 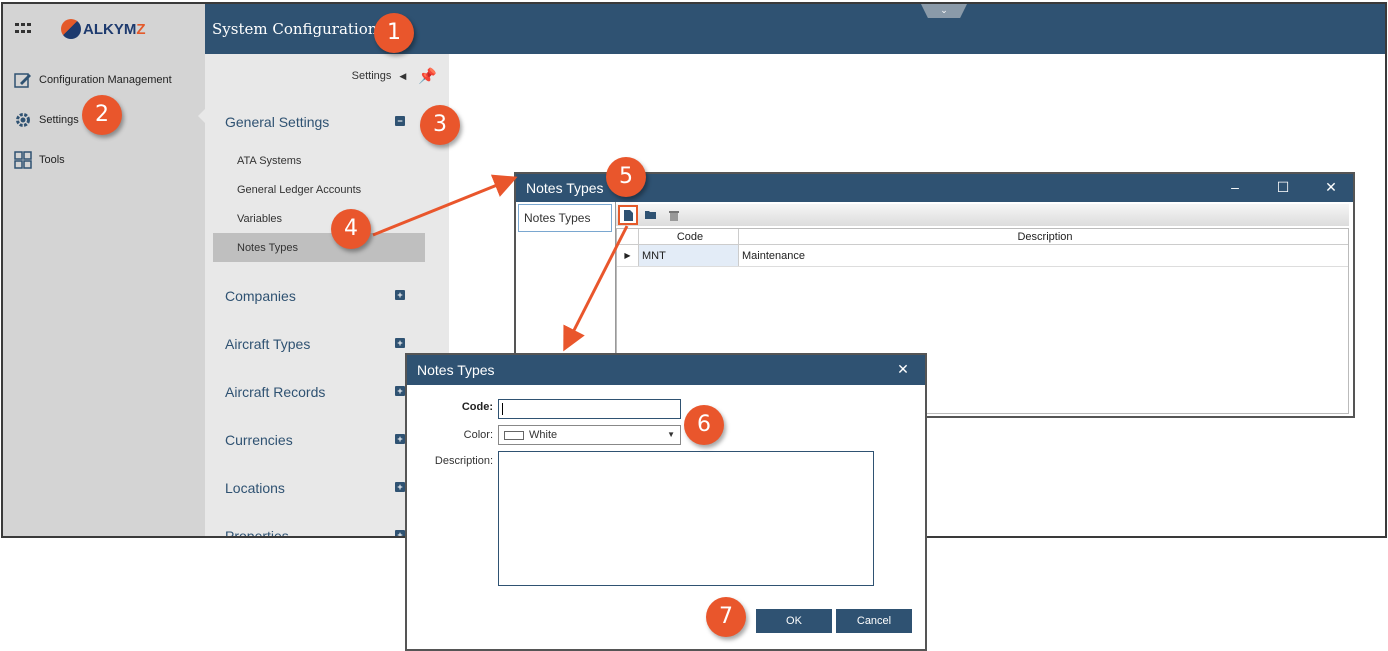 What do you see at coordinates (651, 215) in the screenshot?
I see `open-folder-icon` at bounding box center [651, 215].